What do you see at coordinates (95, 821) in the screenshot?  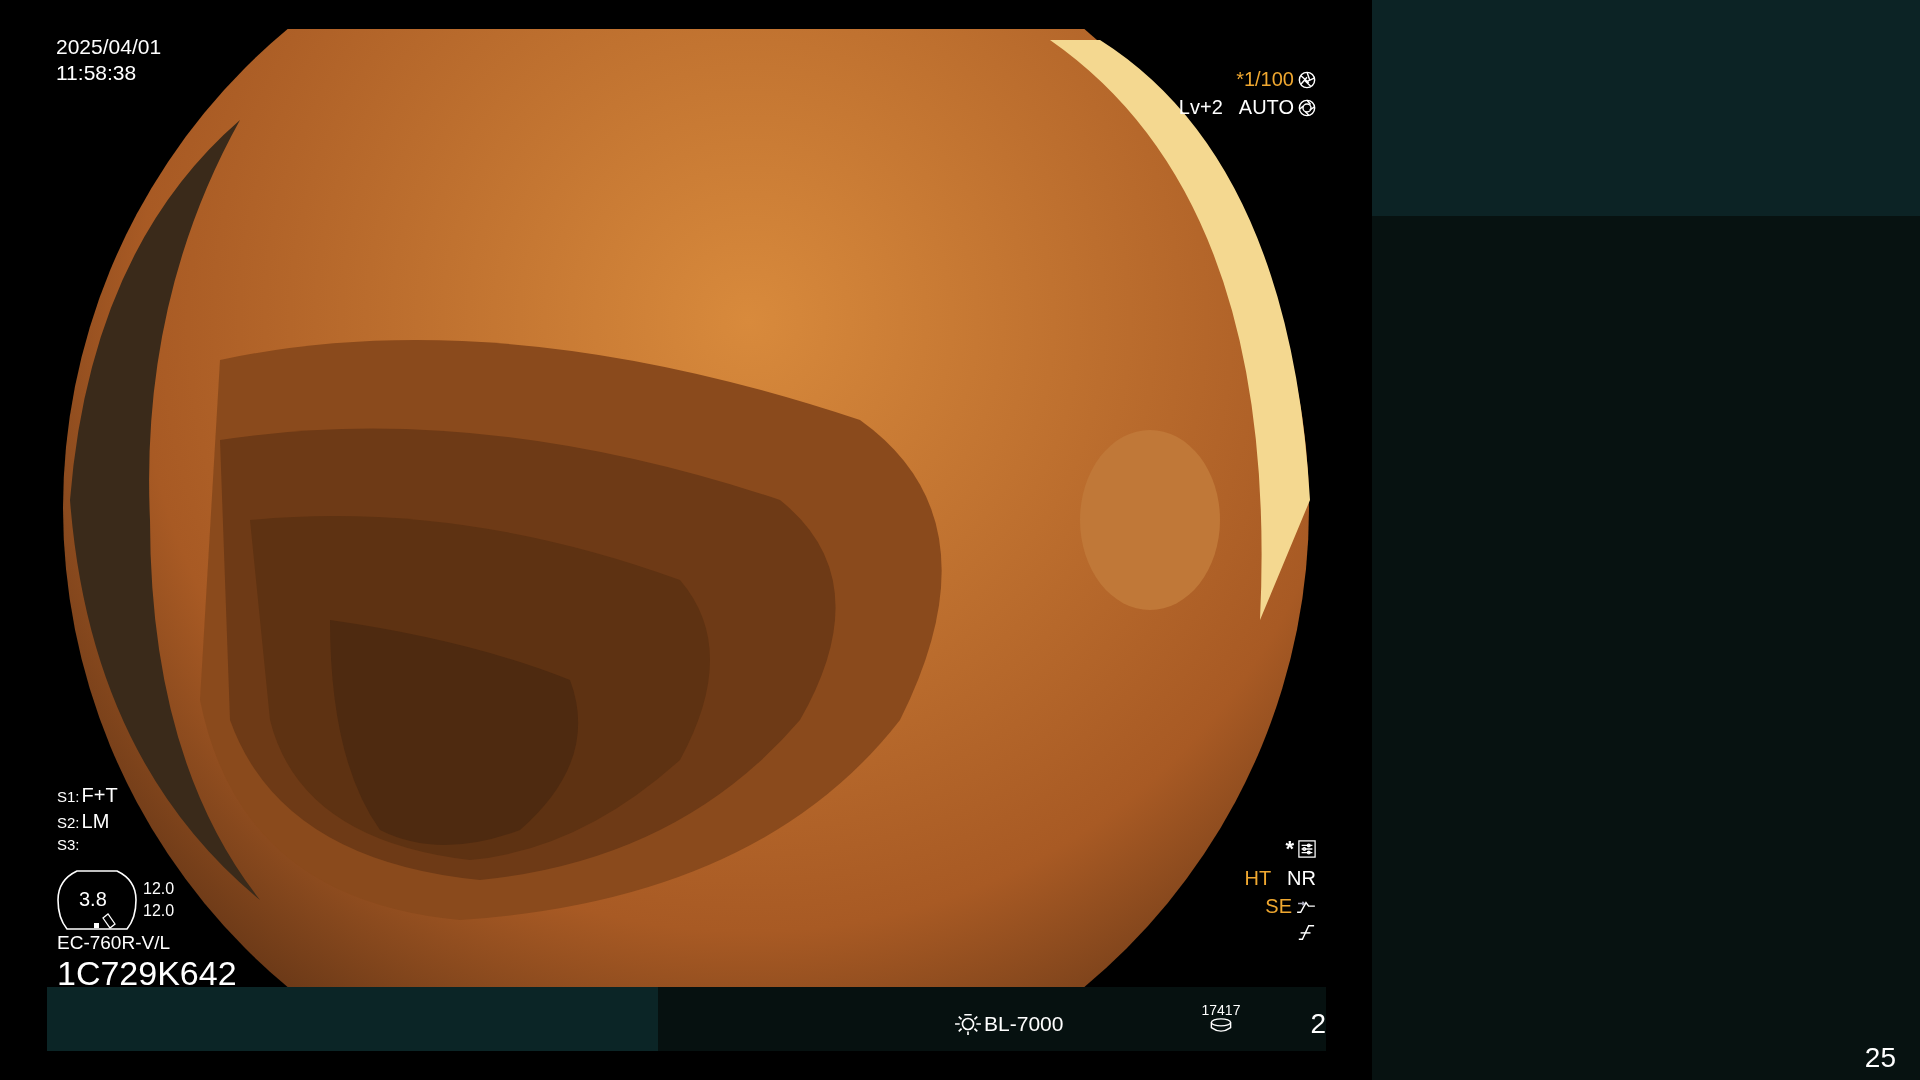 I see `setting-value: LM` at bounding box center [95, 821].